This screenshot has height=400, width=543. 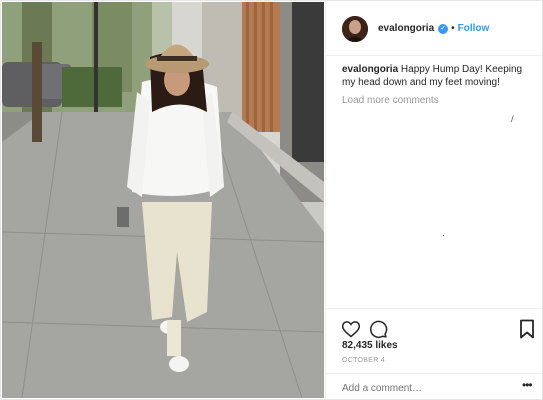 I want to click on bookmark-icon, so click(x=527, y=329).